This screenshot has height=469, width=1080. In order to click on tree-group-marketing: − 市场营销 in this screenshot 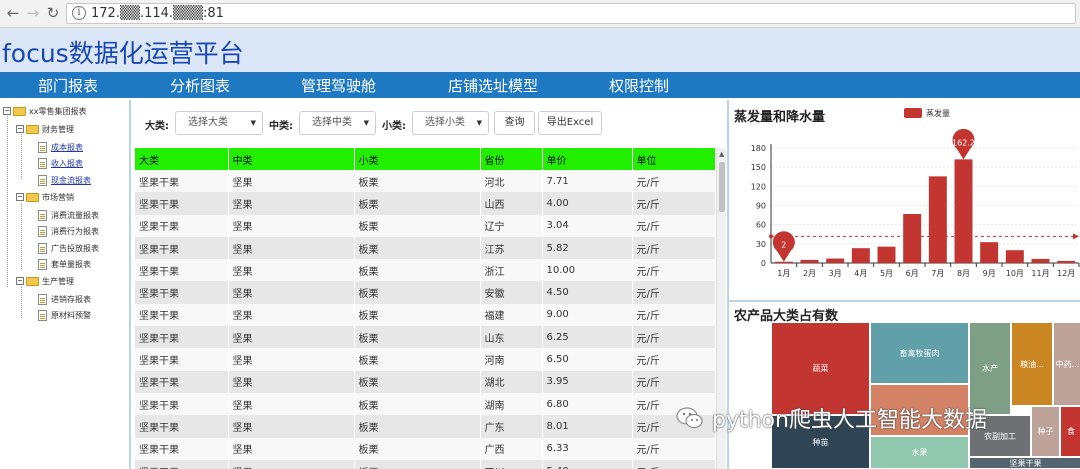, I will do `click(45, 197)`.